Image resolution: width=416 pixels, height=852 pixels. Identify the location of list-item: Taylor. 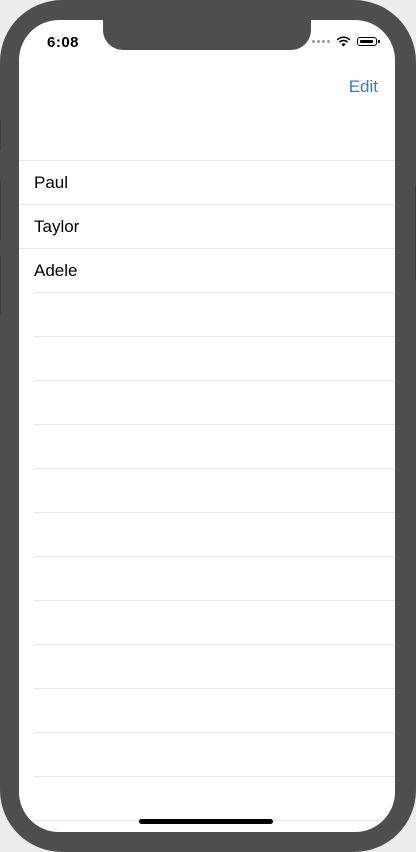
(207, 226).